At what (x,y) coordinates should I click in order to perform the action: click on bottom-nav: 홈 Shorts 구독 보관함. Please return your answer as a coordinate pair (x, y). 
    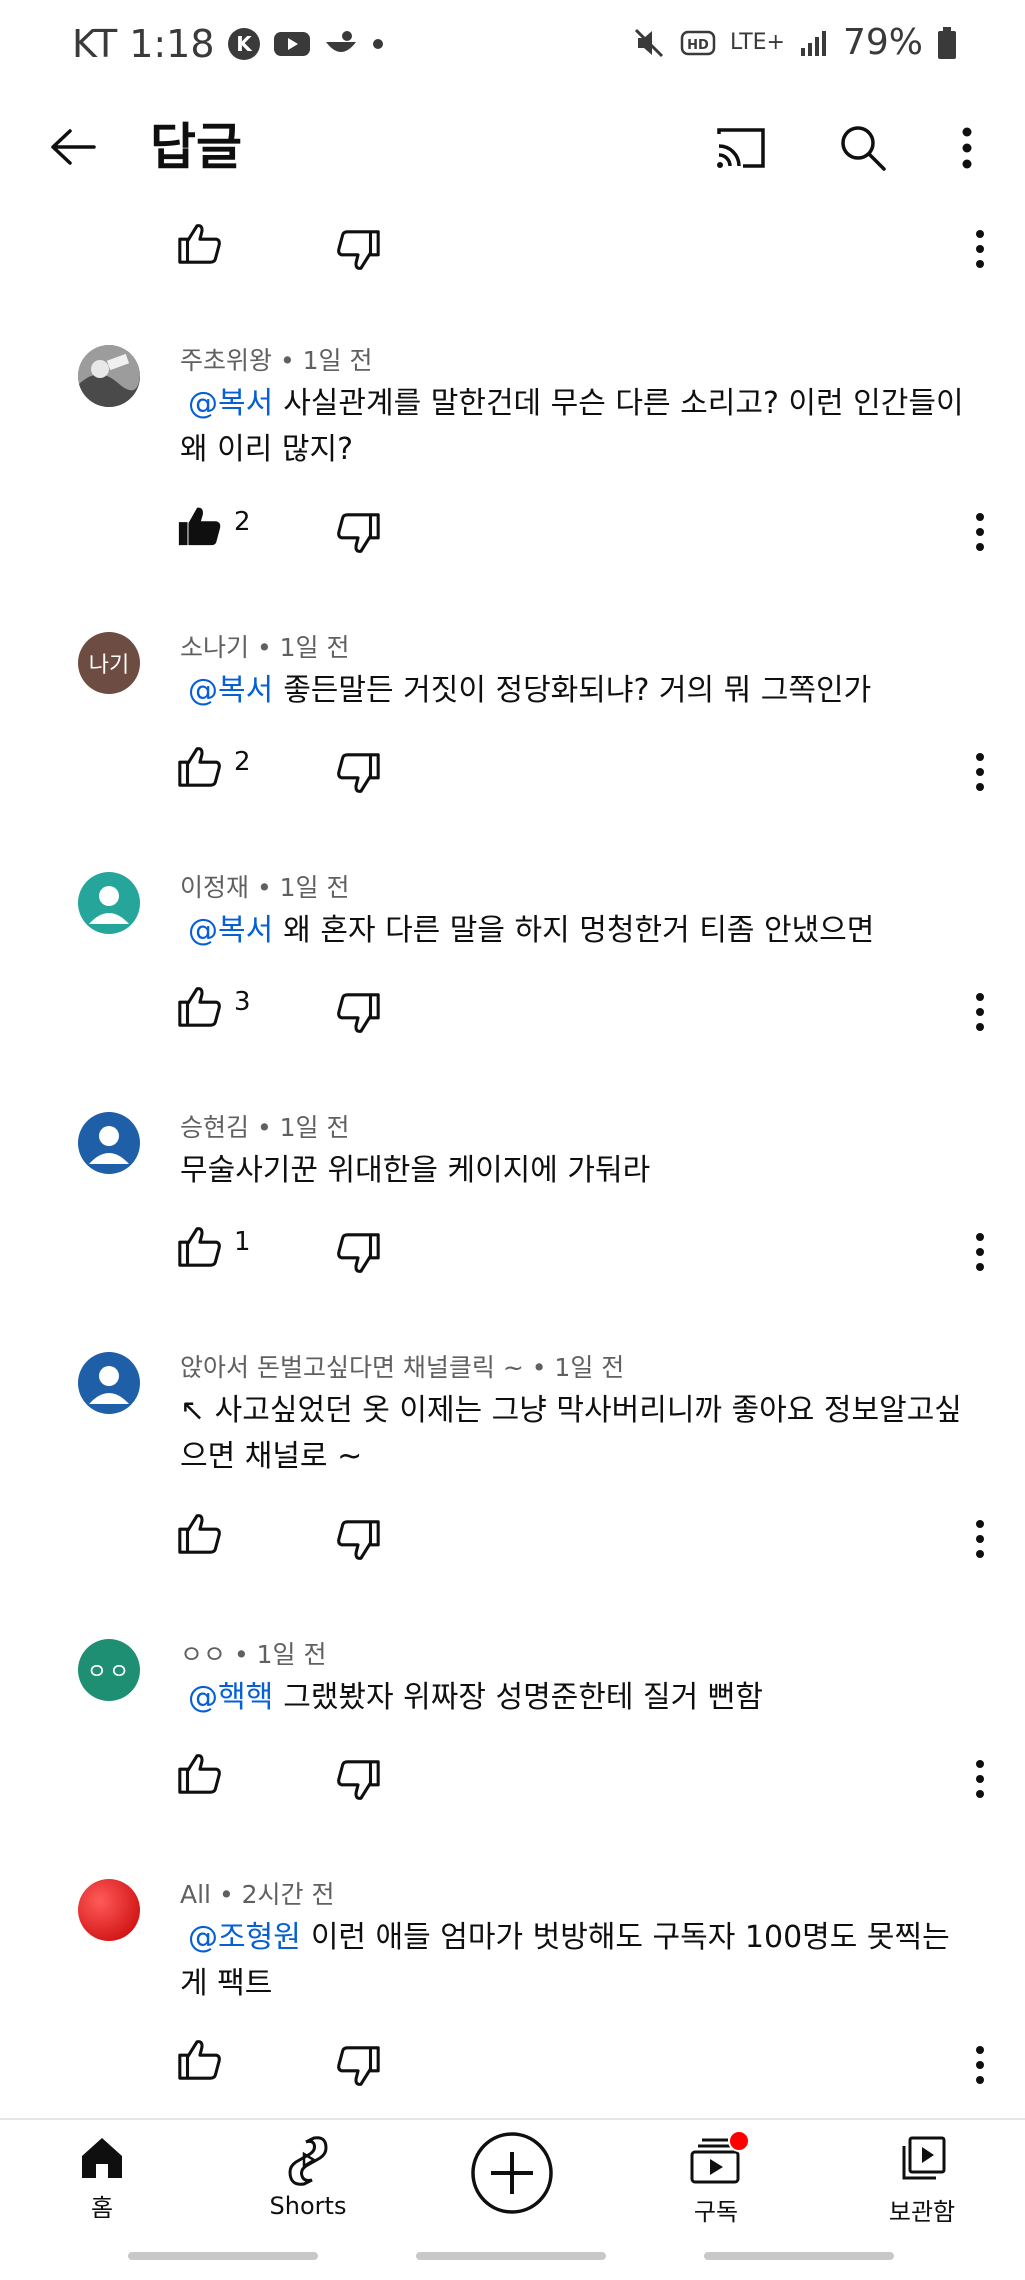
    Looking at the image, I should click on (512, 2199).